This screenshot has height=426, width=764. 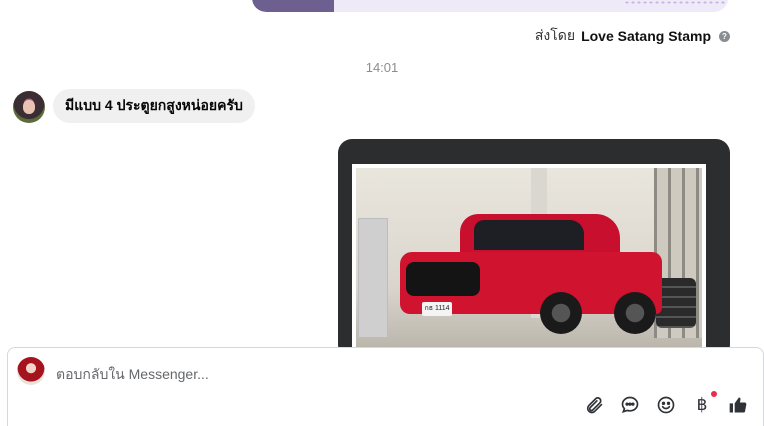 What do you see at coordinates (676, 2) in the screenshot?
I see `sticker-dots` at bounding box center [676, 2].